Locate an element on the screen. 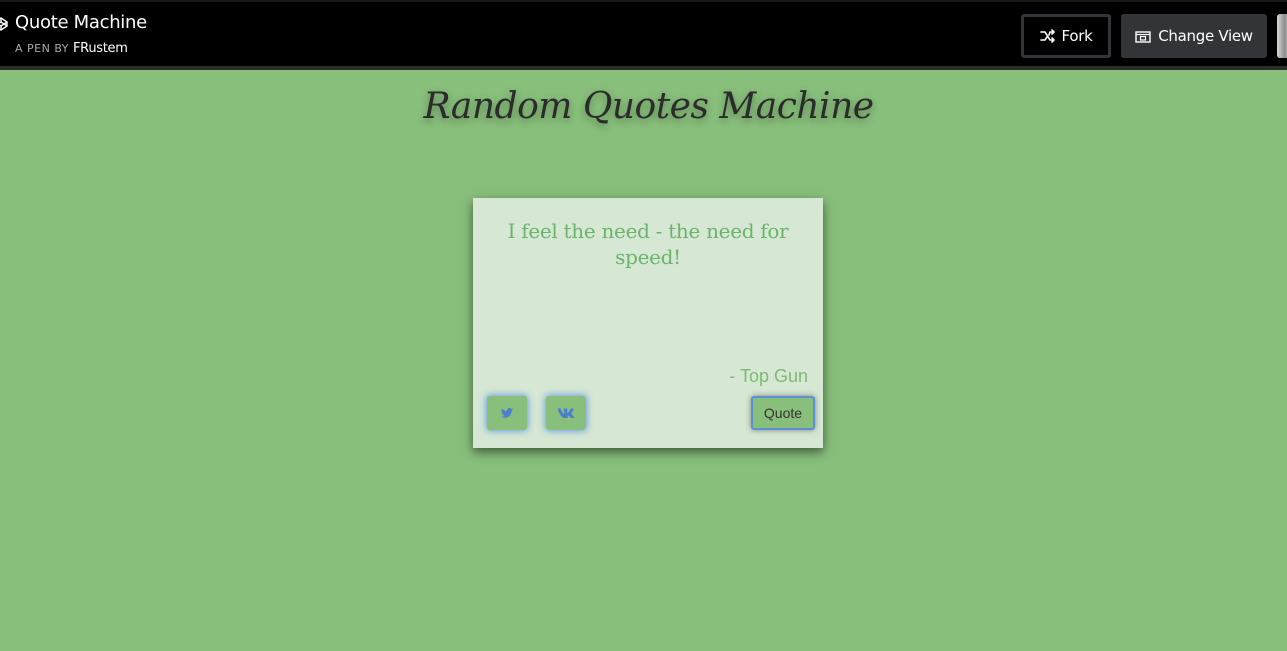  fork-label: Fork is located at coordinates (1077, 36).